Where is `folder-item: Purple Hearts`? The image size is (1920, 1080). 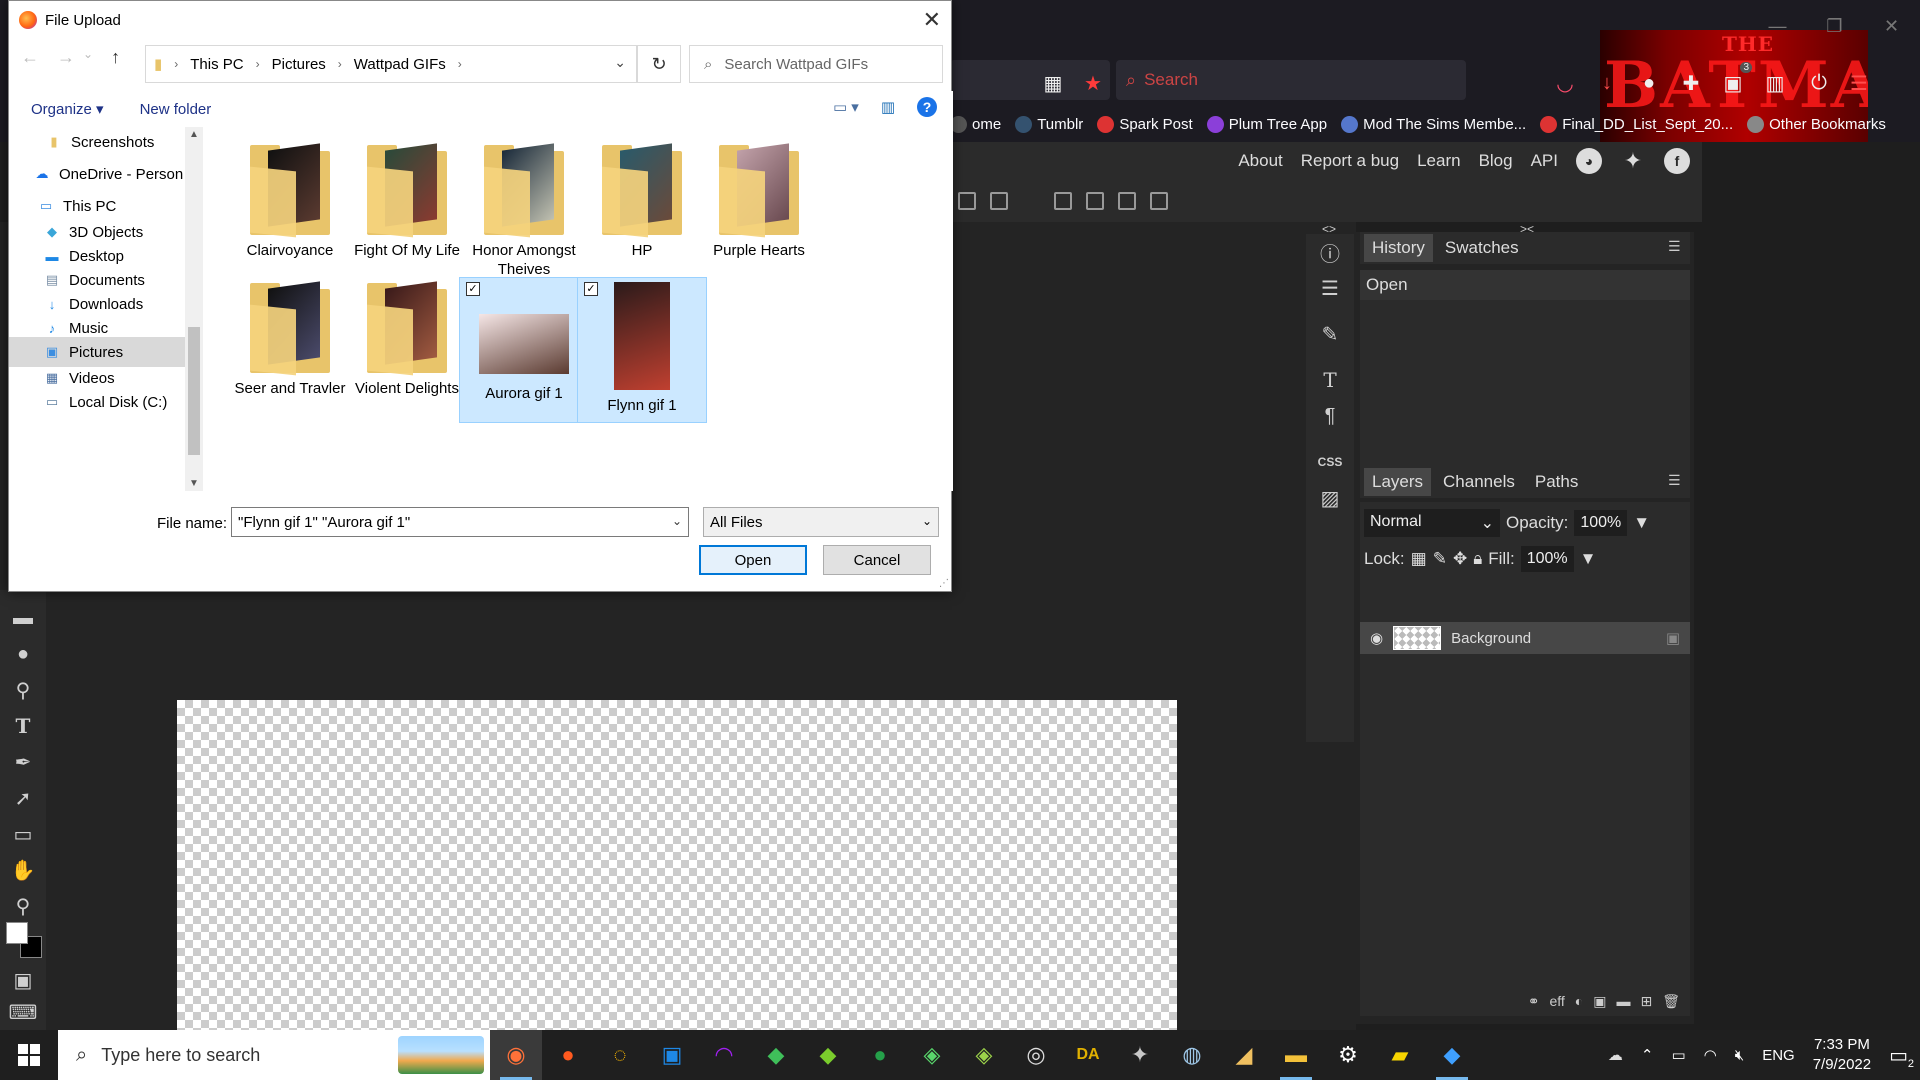 folder-item: Purple Hearts is located at coordinates (759, 212).